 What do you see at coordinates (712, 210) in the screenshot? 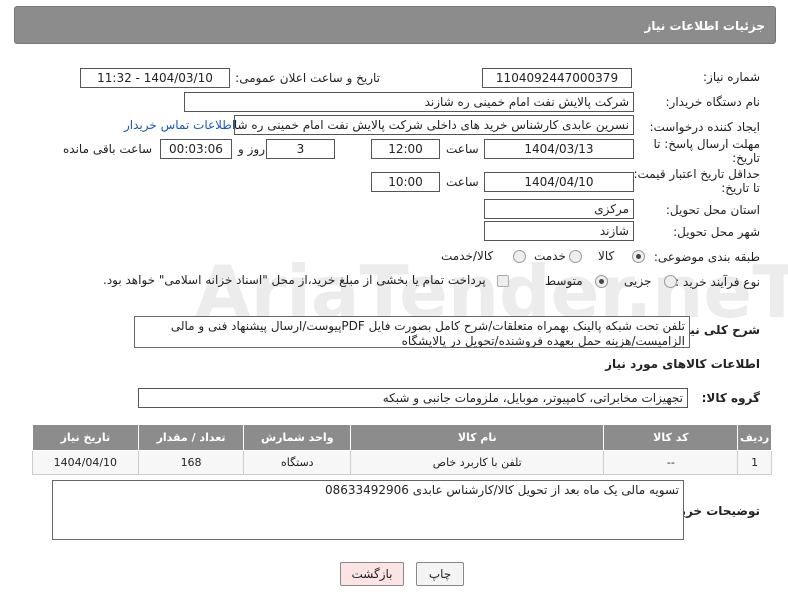
I see `province-label: استان محل تحویل:` at bounding box center [712, 210].